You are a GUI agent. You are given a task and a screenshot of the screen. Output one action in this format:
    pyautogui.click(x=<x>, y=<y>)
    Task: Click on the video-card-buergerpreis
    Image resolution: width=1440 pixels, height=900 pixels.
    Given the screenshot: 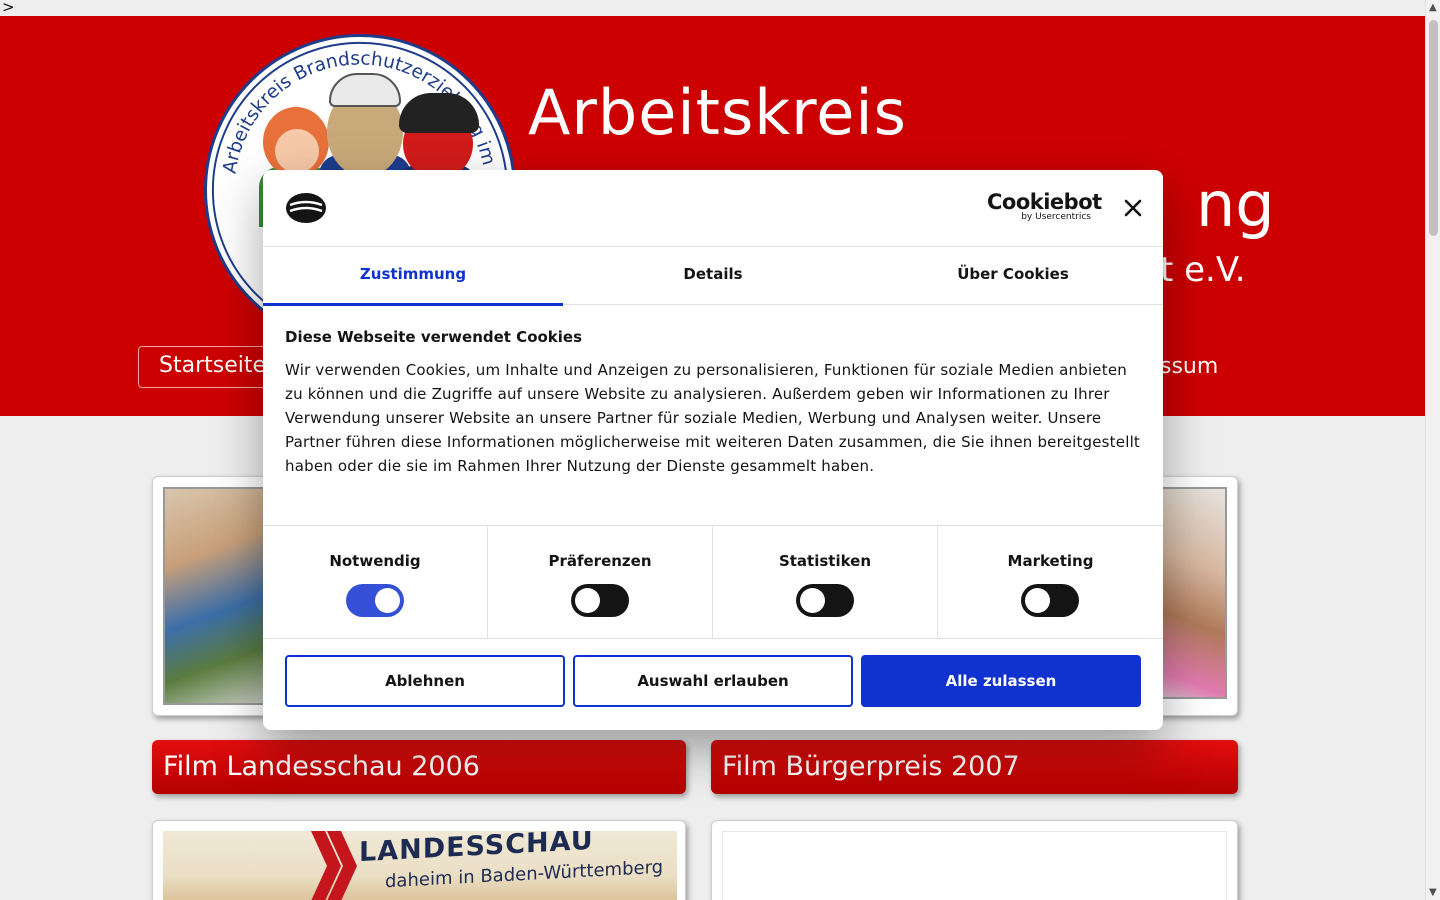 What is the action you would take?
    pyautogui.click(x=974, y=860)
    